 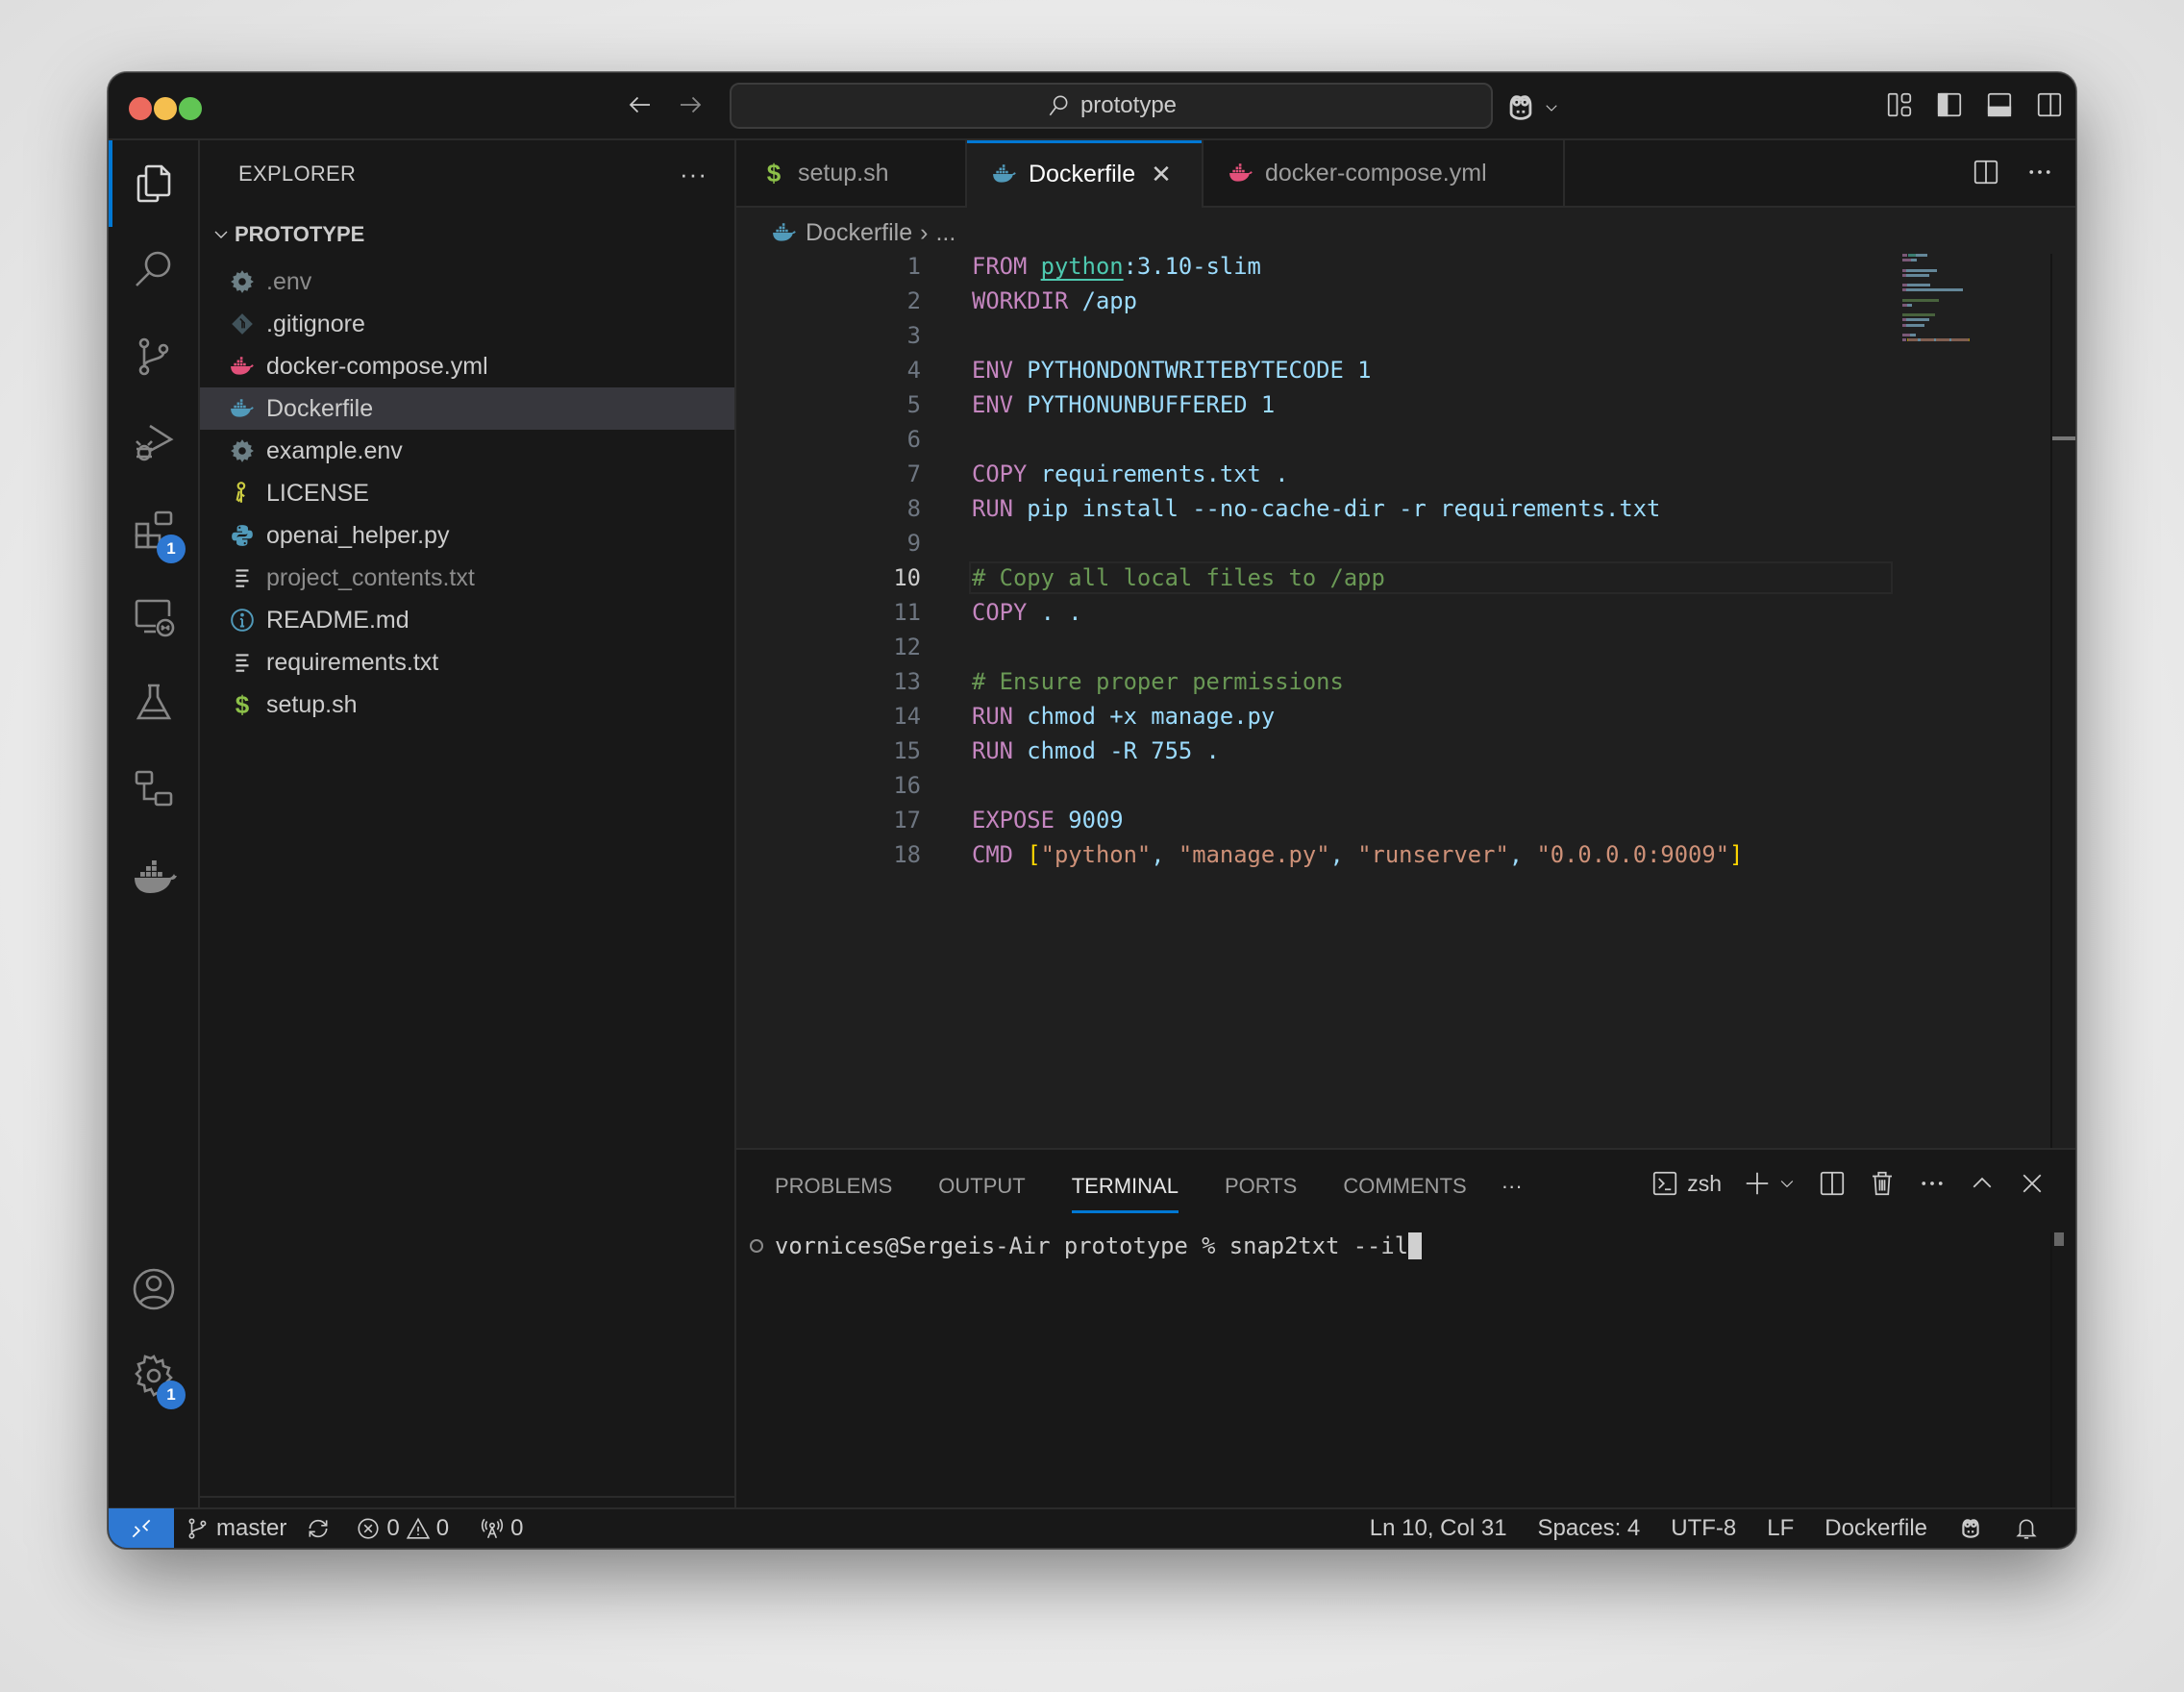 What do you see at coordinates (694, 174) in the screenshot?
I see `explorer-more-actions: ···` at bounding box center [694, 174].